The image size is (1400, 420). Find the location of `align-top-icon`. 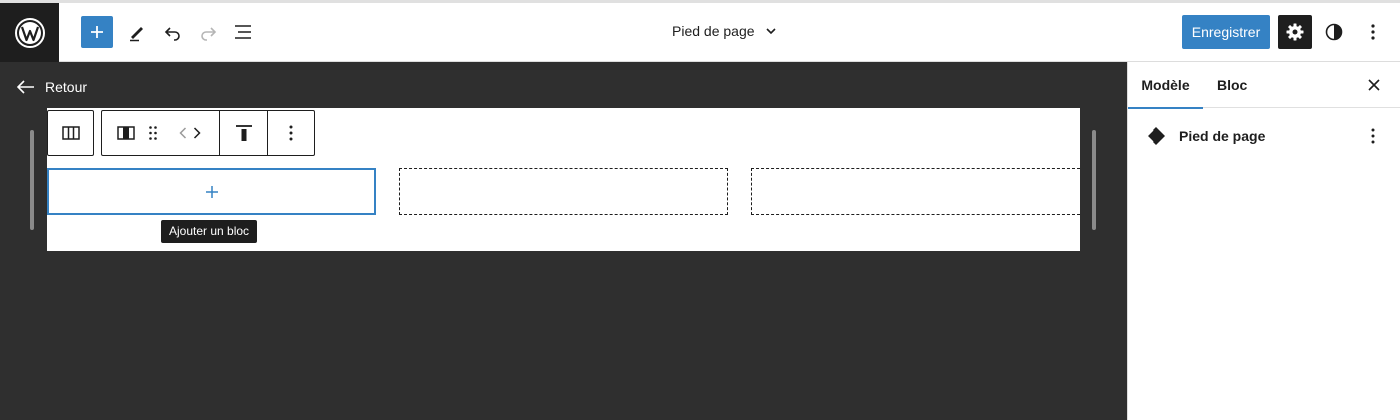

align-top-icon is located at coordinates (243, 133).